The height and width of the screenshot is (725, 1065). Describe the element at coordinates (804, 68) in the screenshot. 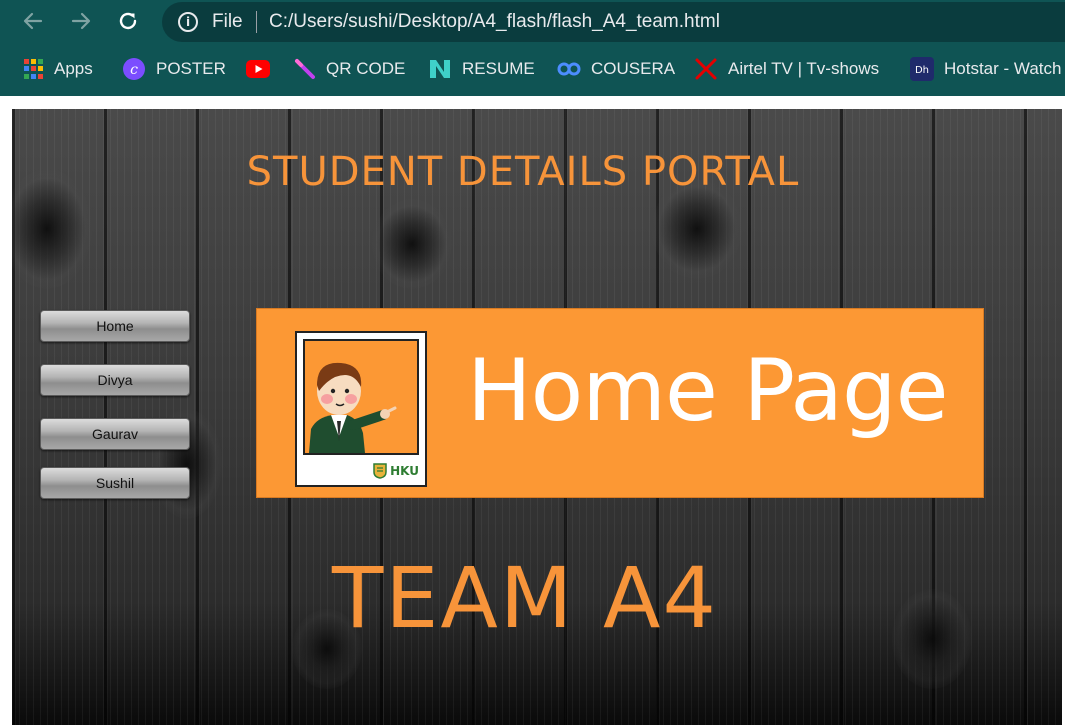

I see `bookmark-label: Airtel TV | Tv-shows` at that location.